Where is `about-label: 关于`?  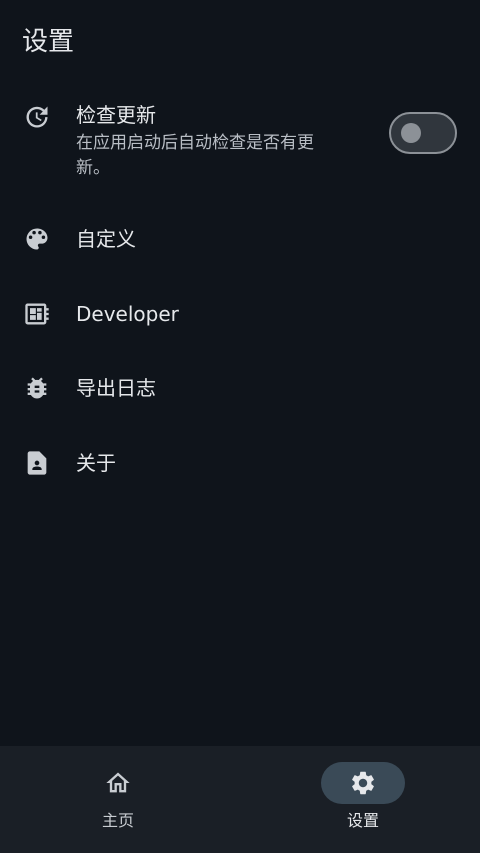 about-label: 关于 is located at coordinates (96, 463).